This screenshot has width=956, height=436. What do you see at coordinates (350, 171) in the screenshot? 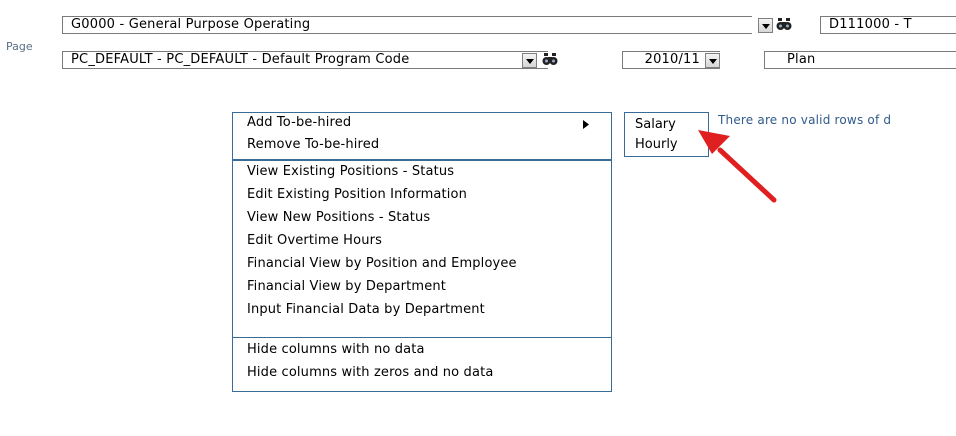
I see `menu-item-view-existing-positions: View Existing Positions - Status` at bounding box center [350, 171].